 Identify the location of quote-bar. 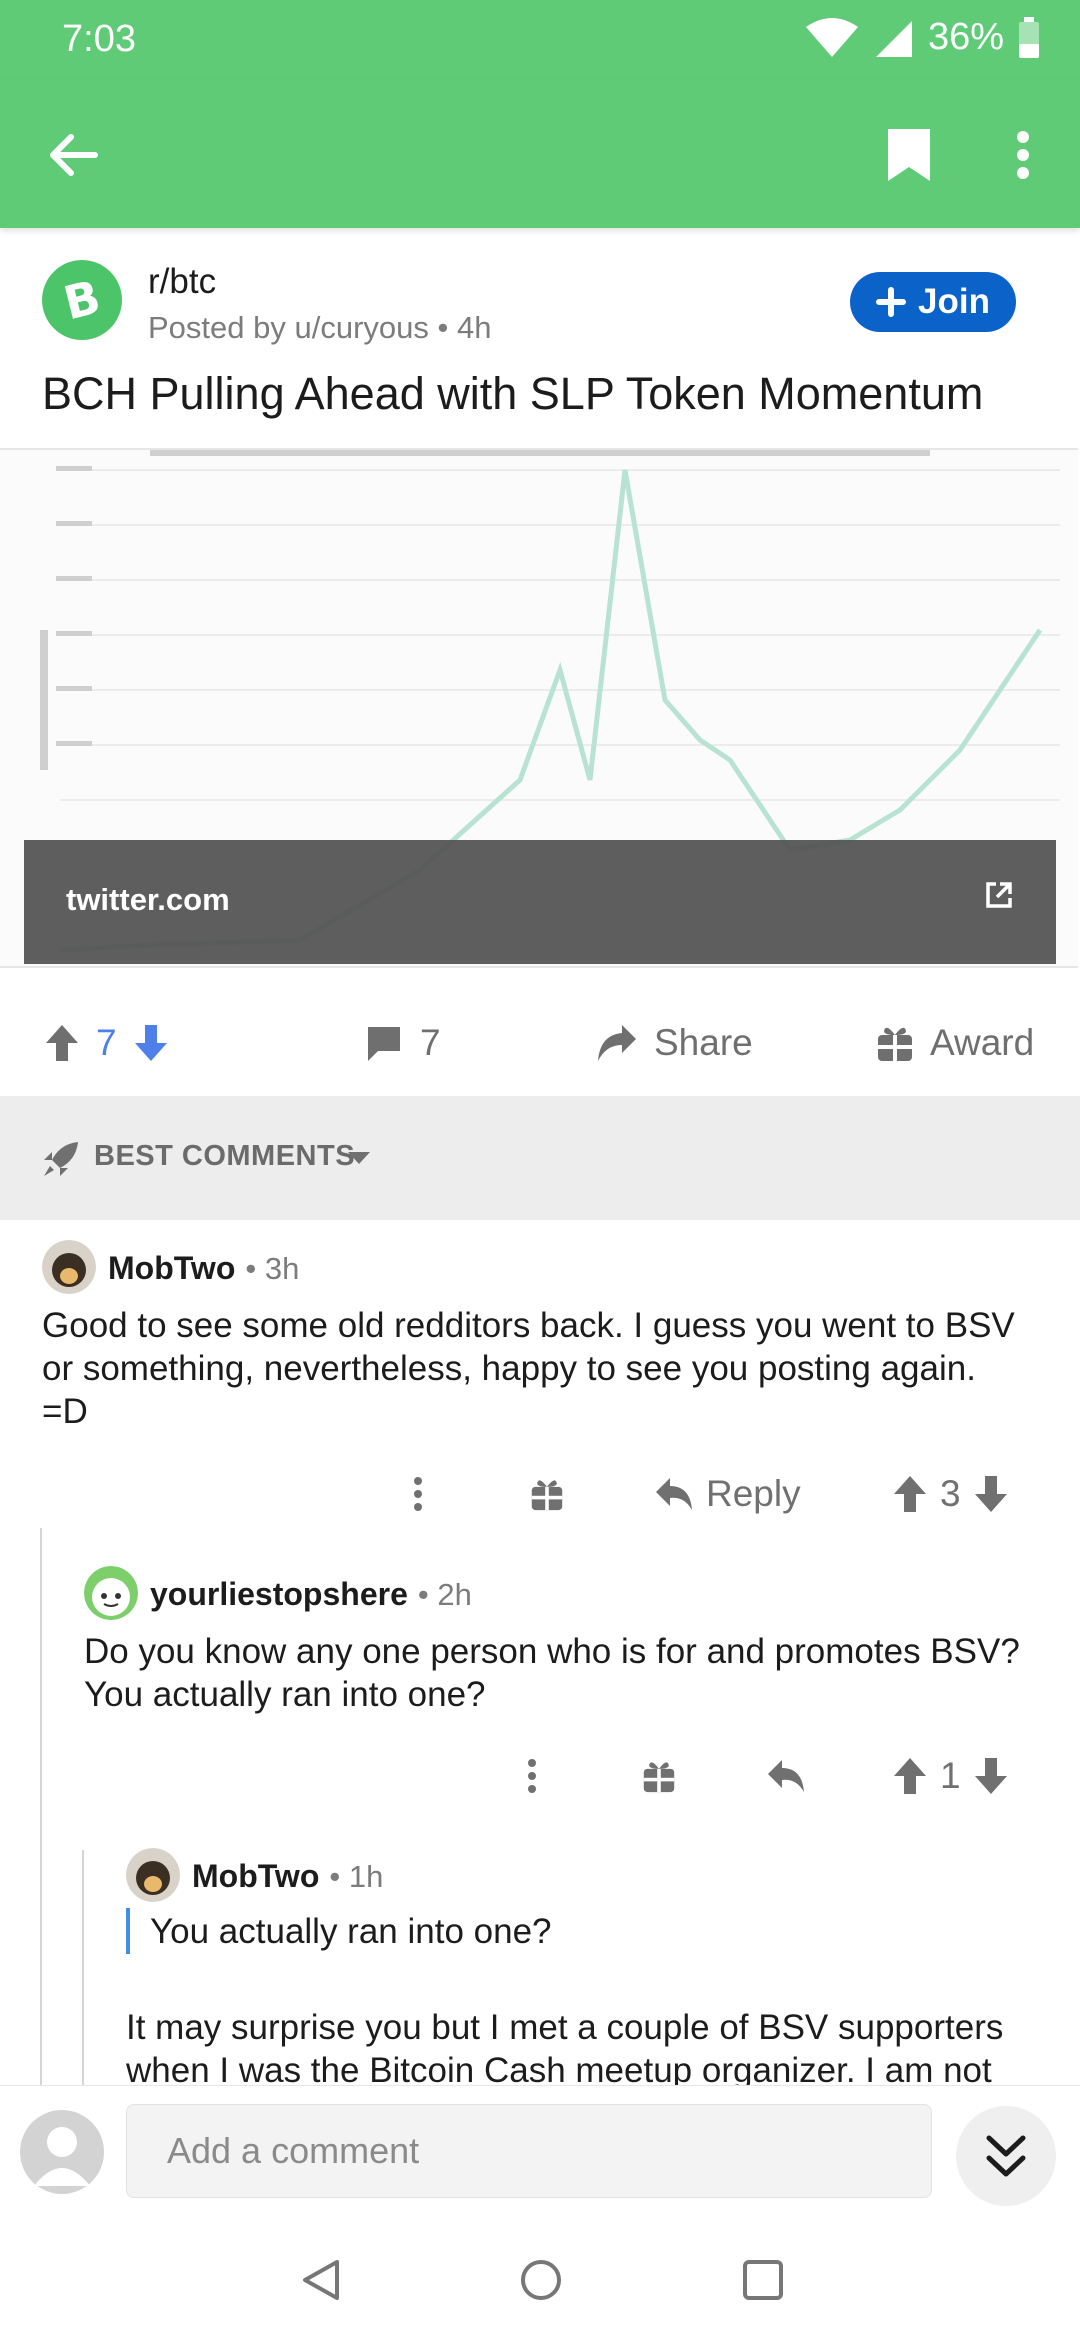
(128, 1931).